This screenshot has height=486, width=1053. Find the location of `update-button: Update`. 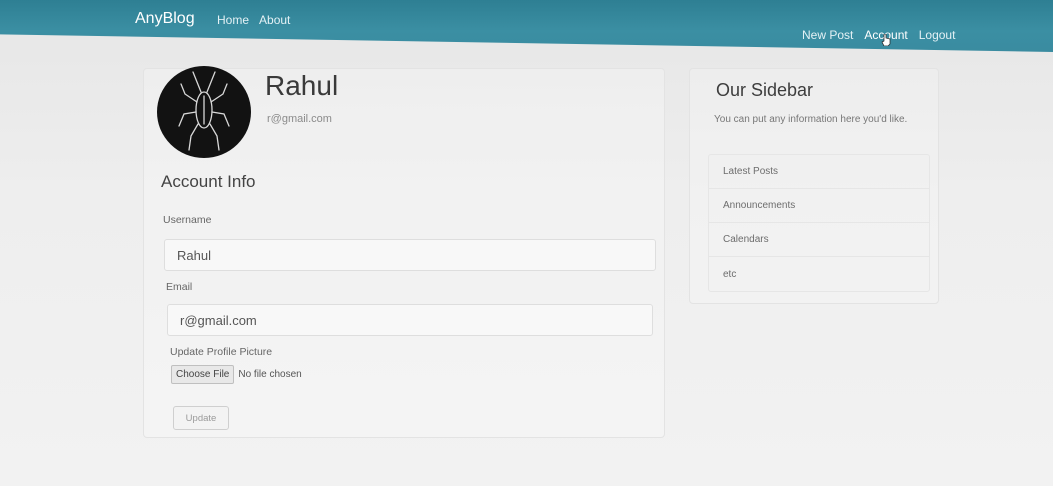

update-button: Update is located at coordinates (201, 418).